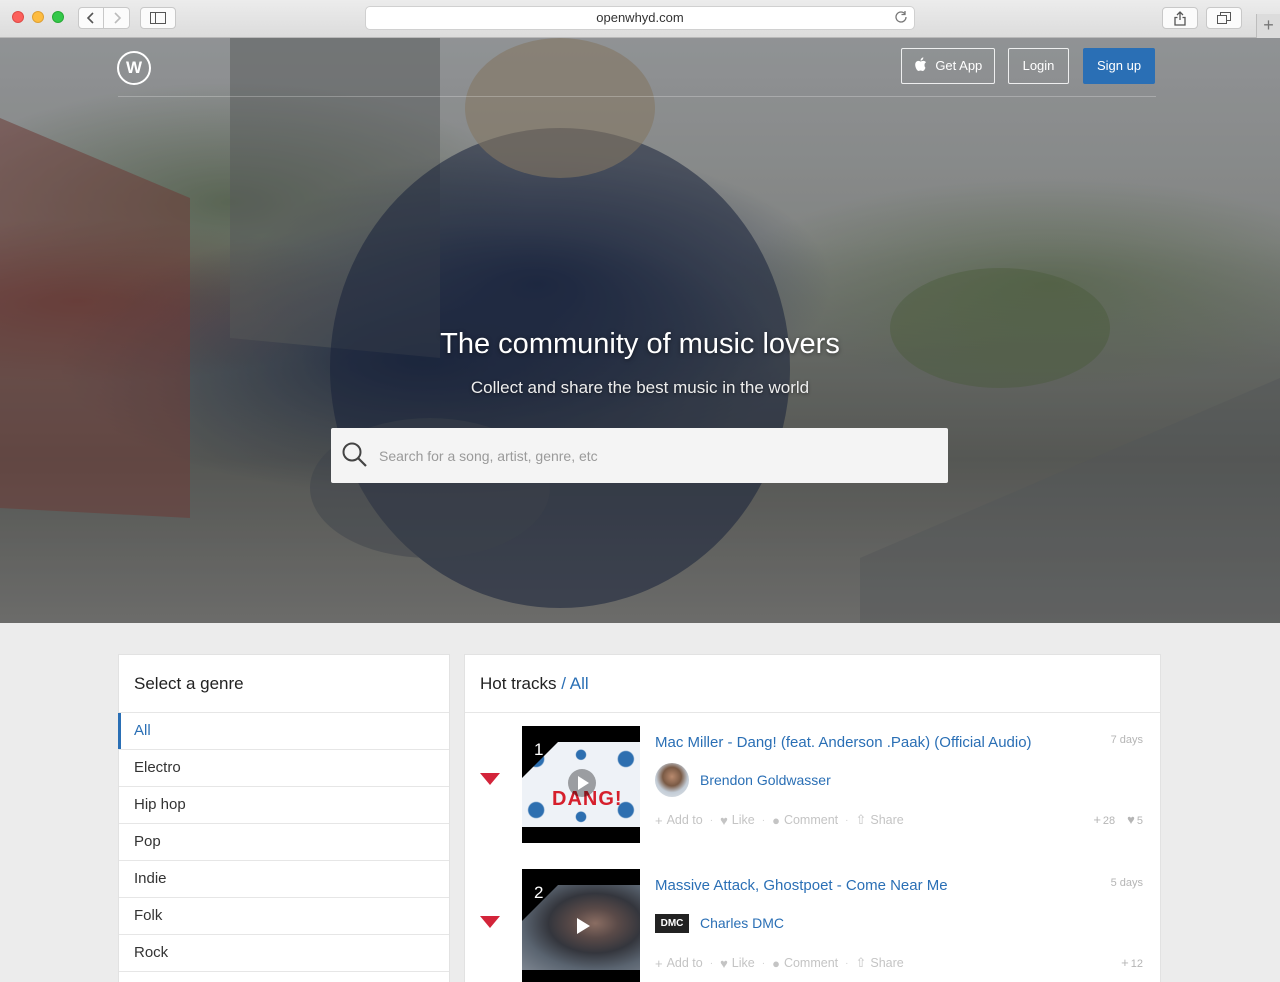 The image size is (1280, 982). I want to click on track-rank: 2, so click(539, 892).